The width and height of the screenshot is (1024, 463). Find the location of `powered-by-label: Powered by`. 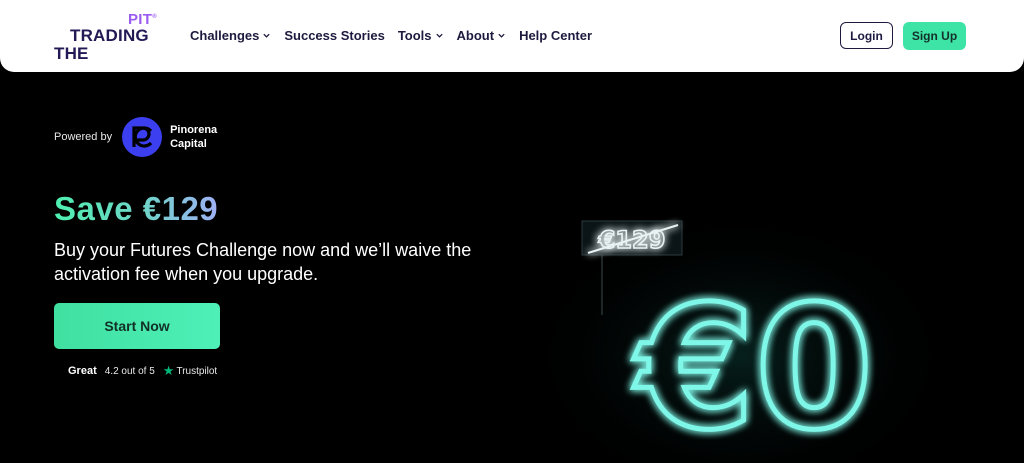

powered-by-label: Powered by is located at coordinates (83, 137).